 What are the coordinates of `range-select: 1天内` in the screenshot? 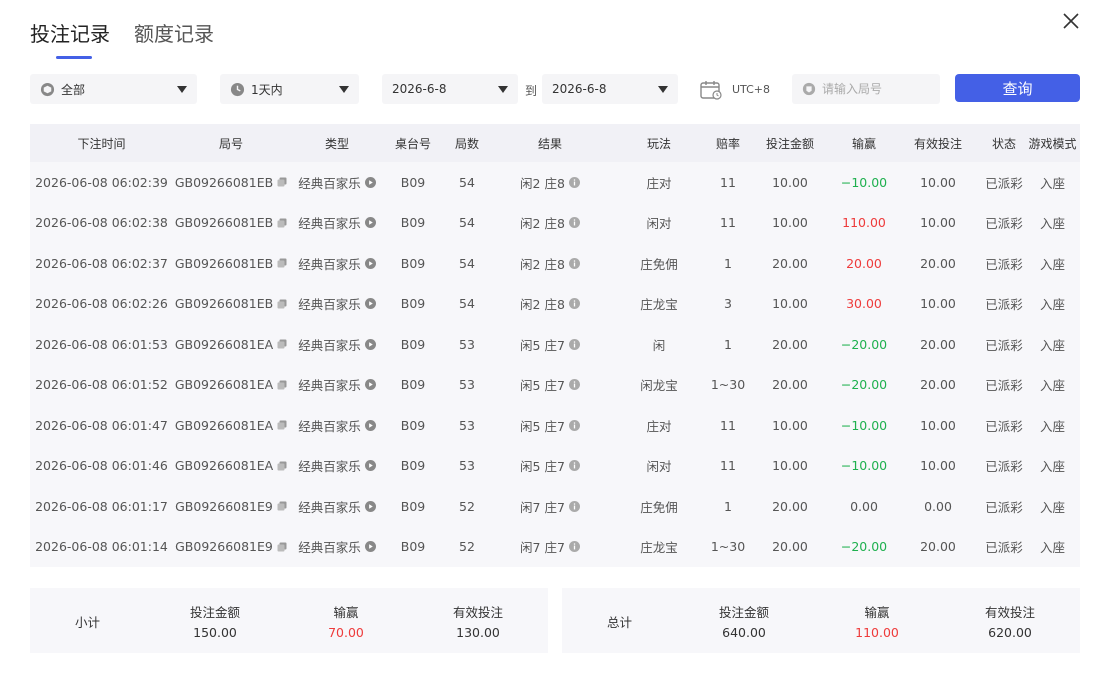 It's located at (289, 89).